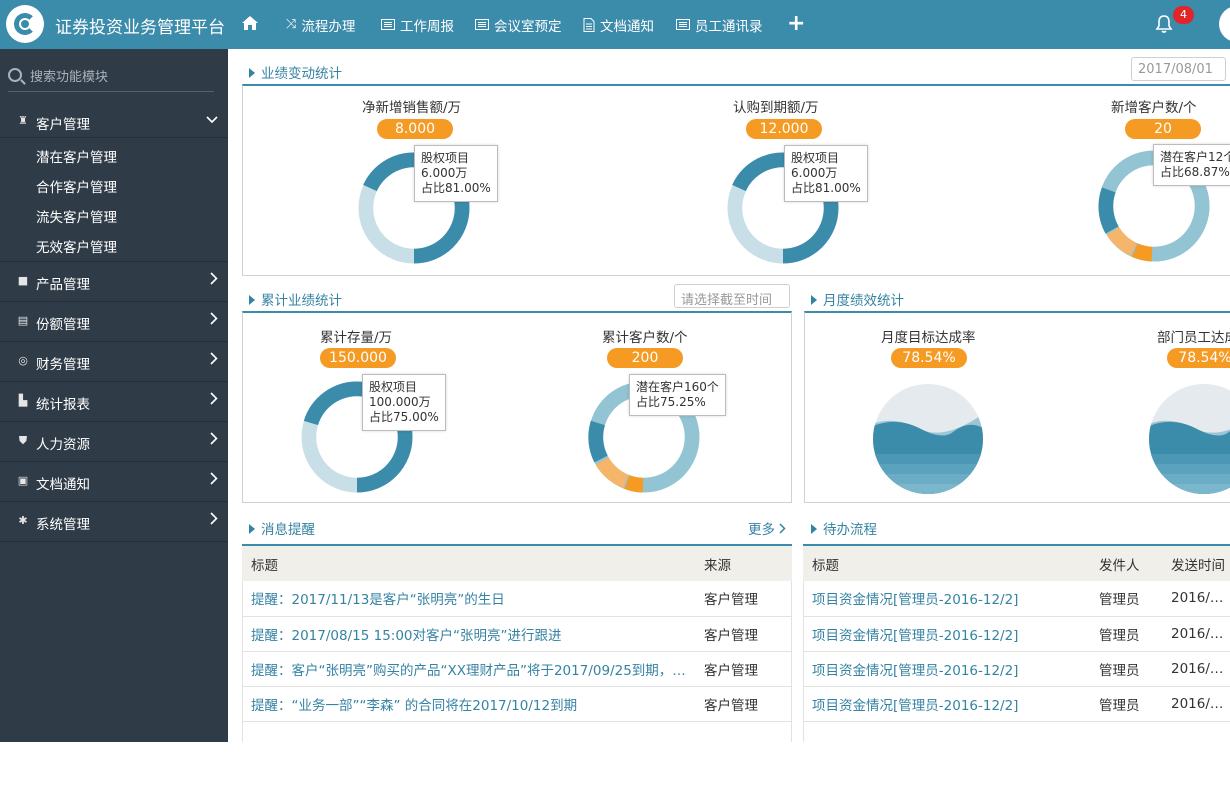  Describe the element at coordinates (1196, 562) in the screenshot. I see `column-header: 发送时间` at that location.